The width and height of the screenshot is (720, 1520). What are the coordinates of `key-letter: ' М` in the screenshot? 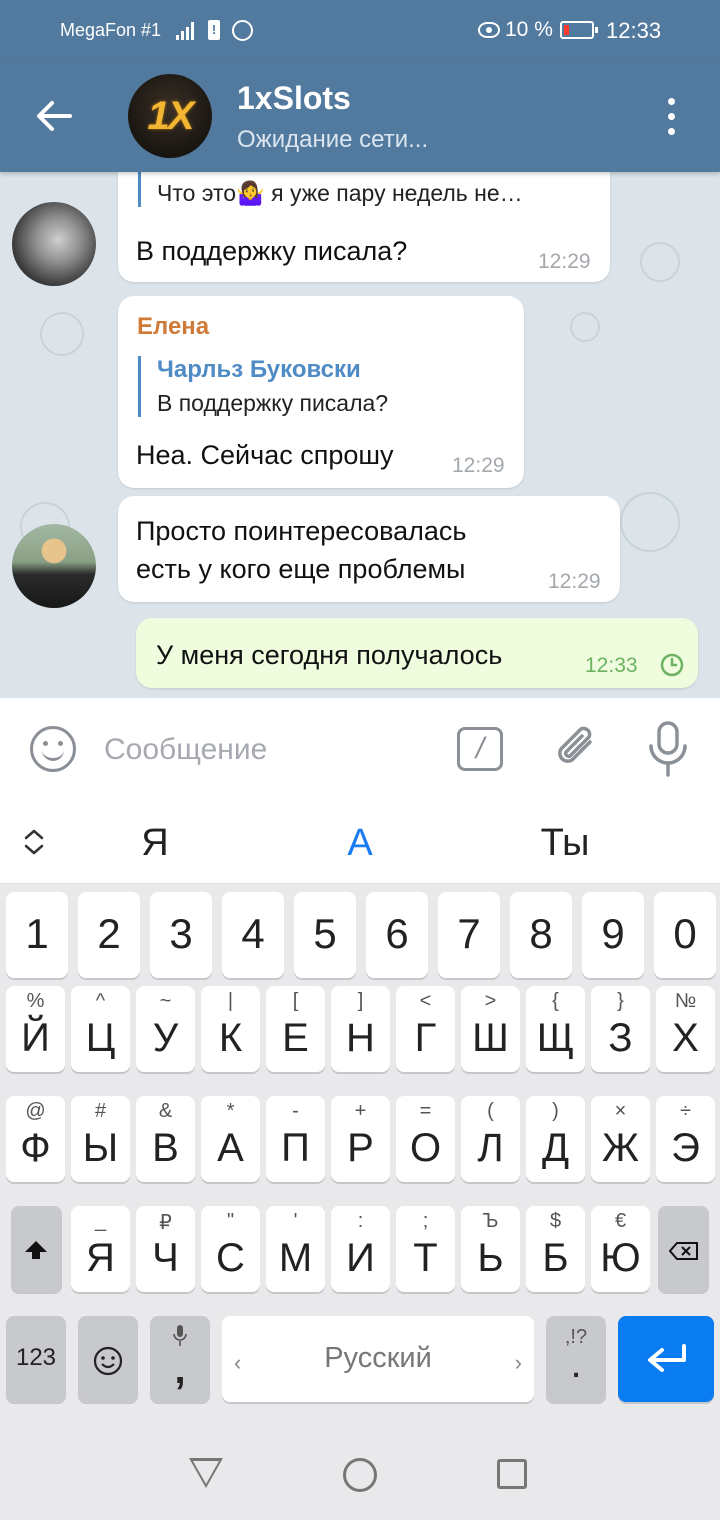 It's located at (295, 1249).